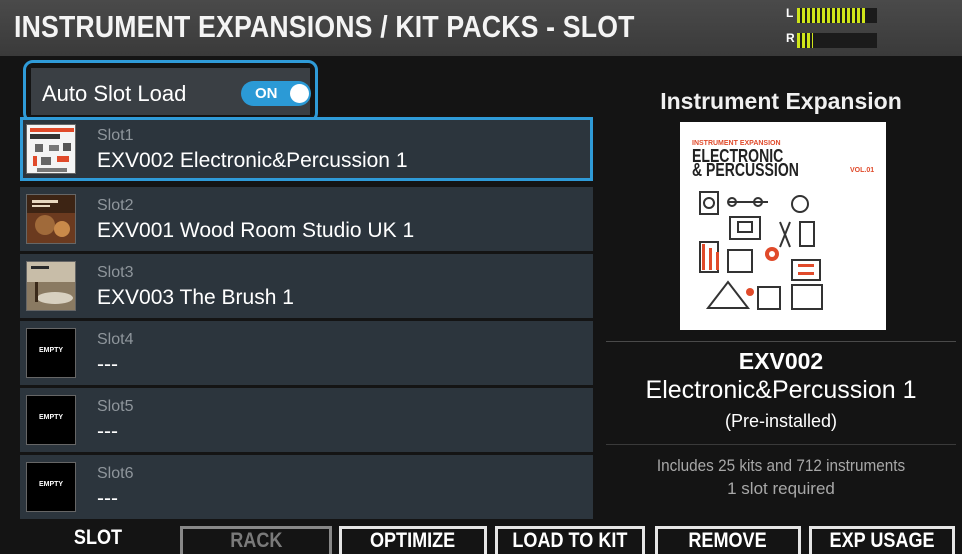 The image size is (962, 554). I want to click on tab-rack: RACK, so click(256, 540).